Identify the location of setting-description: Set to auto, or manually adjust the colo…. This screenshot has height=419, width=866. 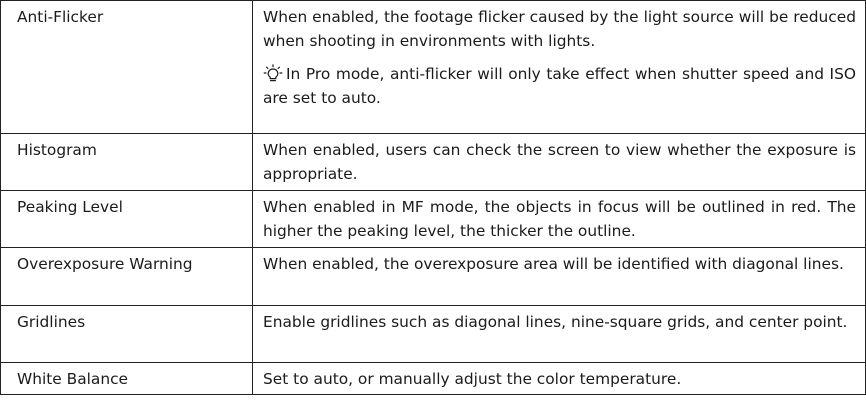
(559, 378).